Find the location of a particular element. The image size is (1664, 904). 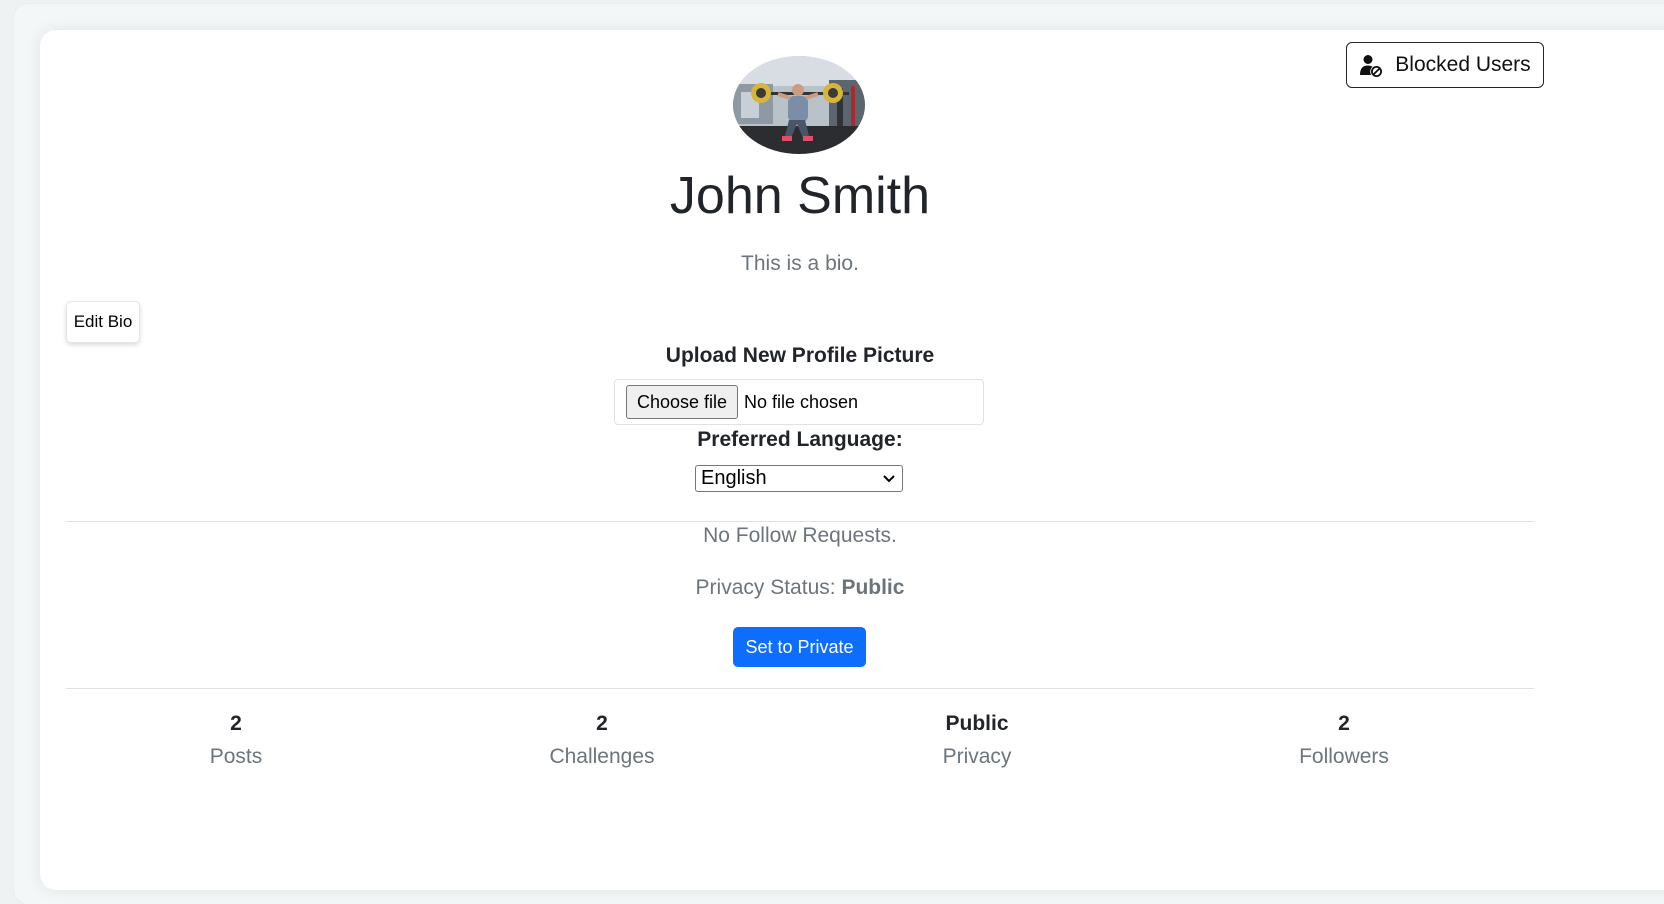

stat-label: Followers is located at coordinates (1344, 756).